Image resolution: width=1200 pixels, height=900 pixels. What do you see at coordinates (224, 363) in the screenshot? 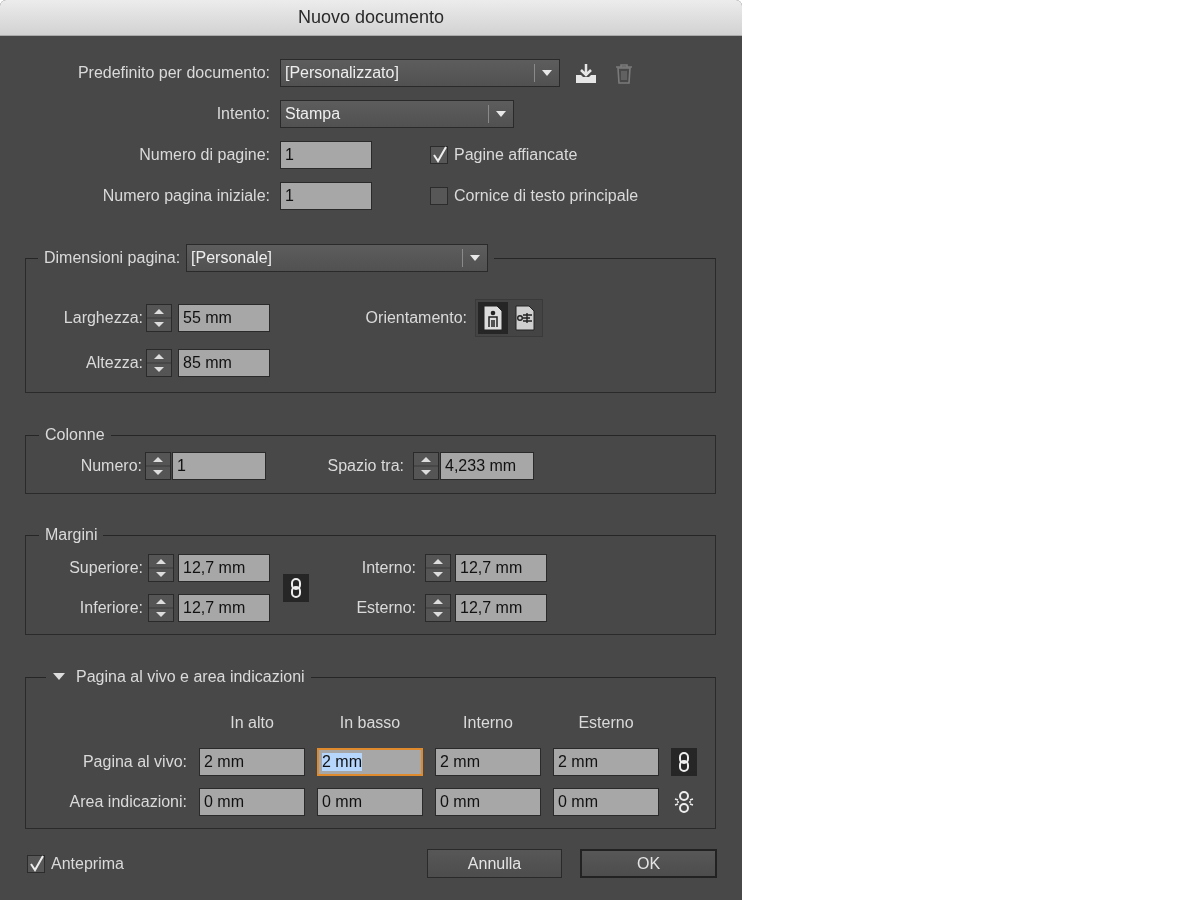
I see `text-field: 85 mm` at bounding box center [224, 363].